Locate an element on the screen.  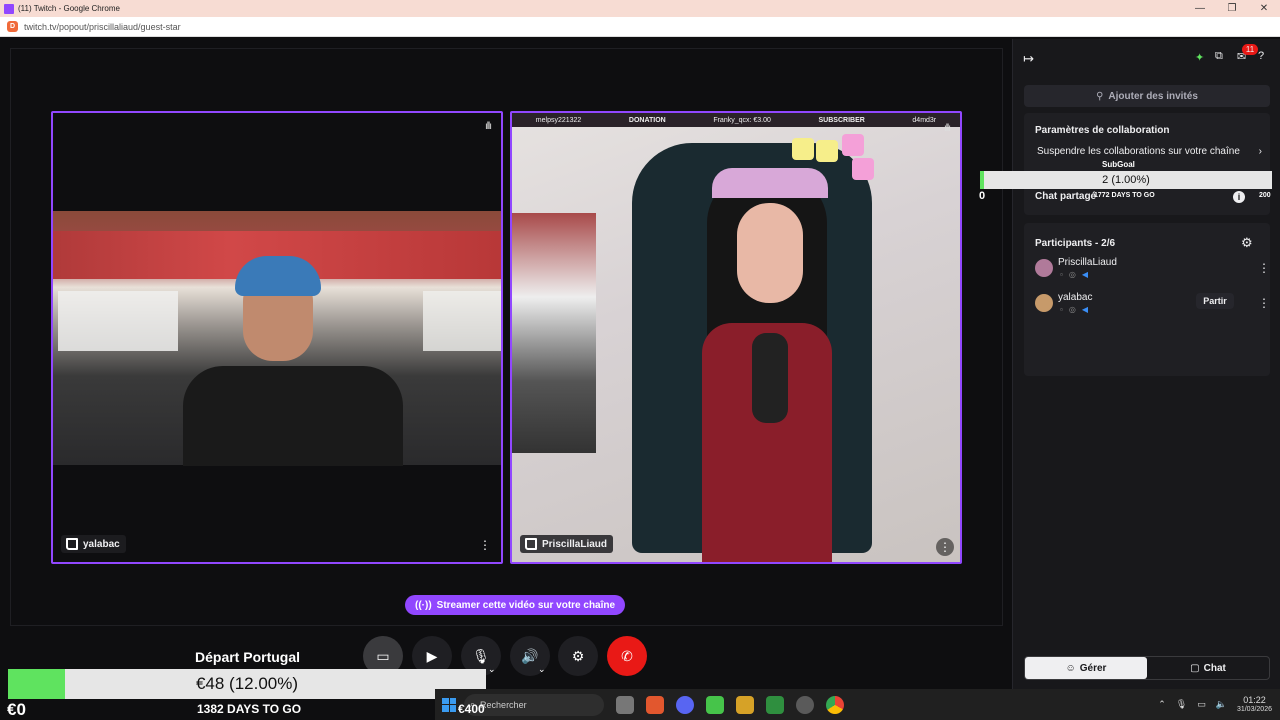
volume-tray-icon: 🔈 is located at coordinates (1221, 704).